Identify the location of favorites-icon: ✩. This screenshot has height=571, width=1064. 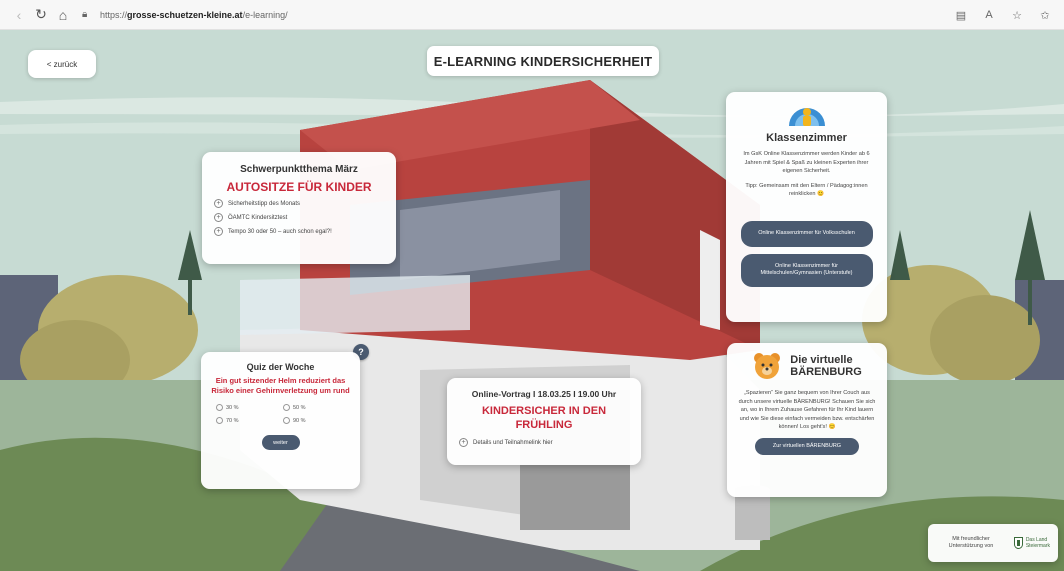
(1045, 15).